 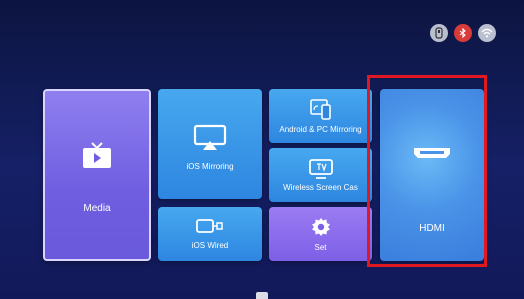 I want to click on tile-label: iOS Wired, so click(x=210, y=245).